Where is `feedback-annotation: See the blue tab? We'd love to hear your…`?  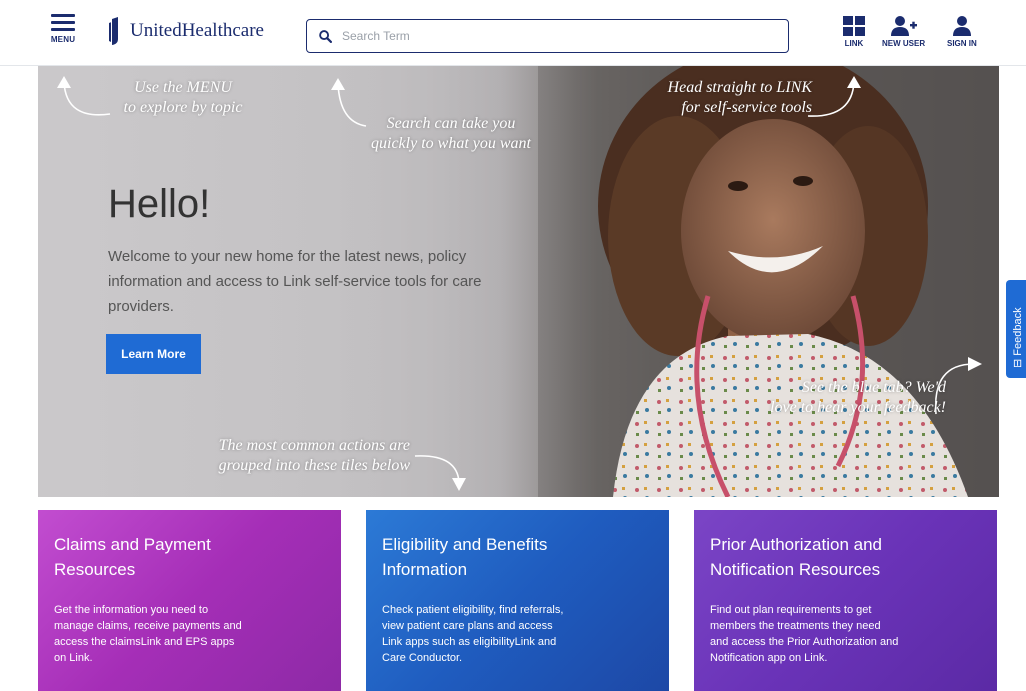 feedback-annotation: See the blue tab? We'd love to hear your… is located at coordinates (858, 397).